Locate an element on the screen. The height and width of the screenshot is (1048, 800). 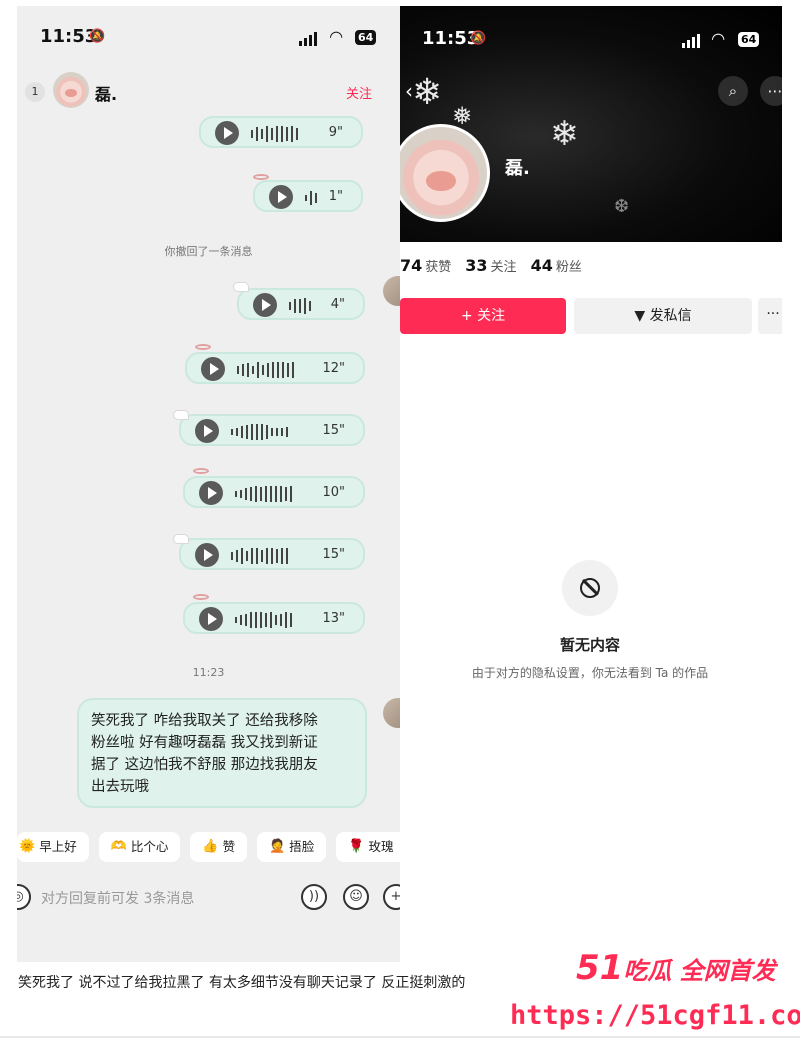
thumbs-up-icon: 👍 is located at coordinates (210, 846).